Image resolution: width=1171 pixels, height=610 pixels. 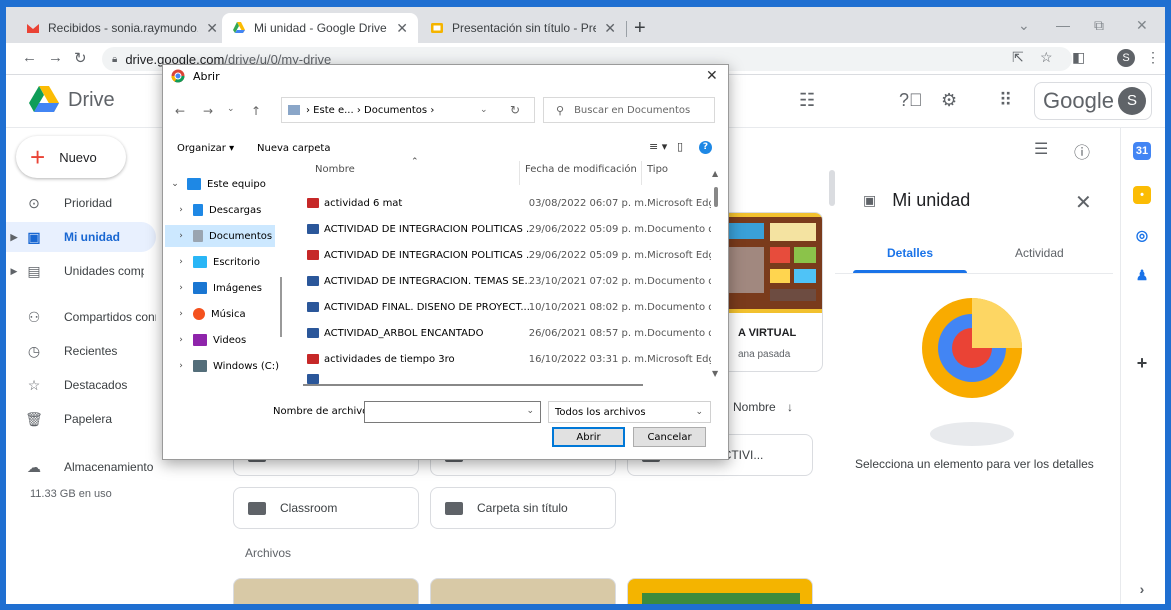 What do you see at coordinates (1078, 57) in the screenshot?
I see `side-panel-icon: ◧` at bounding box center [1078, 57].